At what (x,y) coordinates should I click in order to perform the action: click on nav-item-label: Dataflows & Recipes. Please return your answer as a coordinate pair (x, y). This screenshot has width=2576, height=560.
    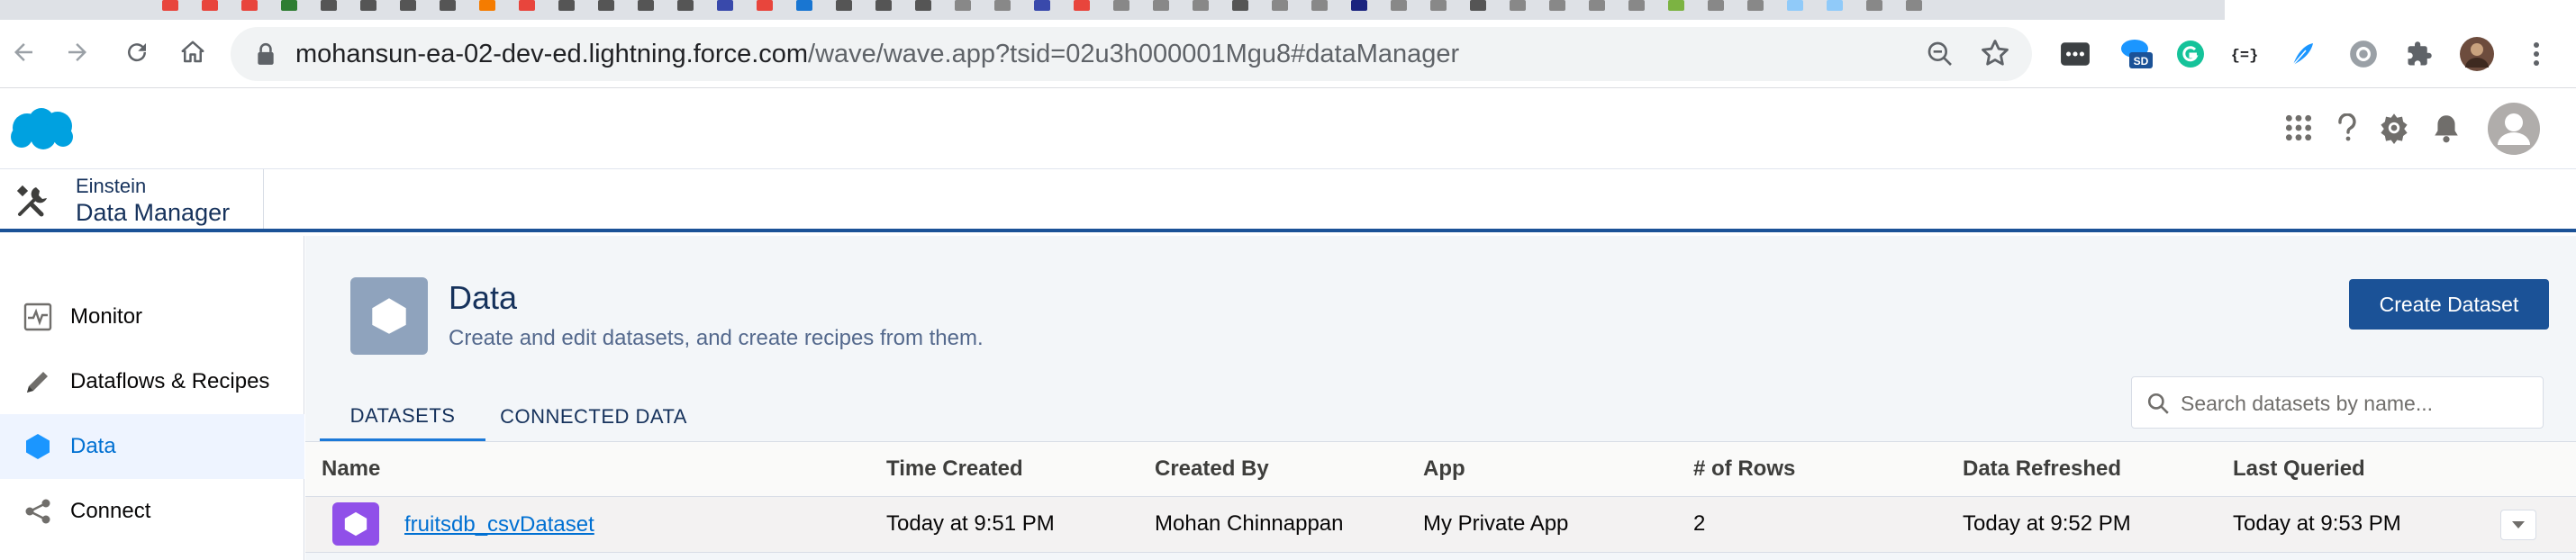
    Looking at the image, I should click on (170, 381).